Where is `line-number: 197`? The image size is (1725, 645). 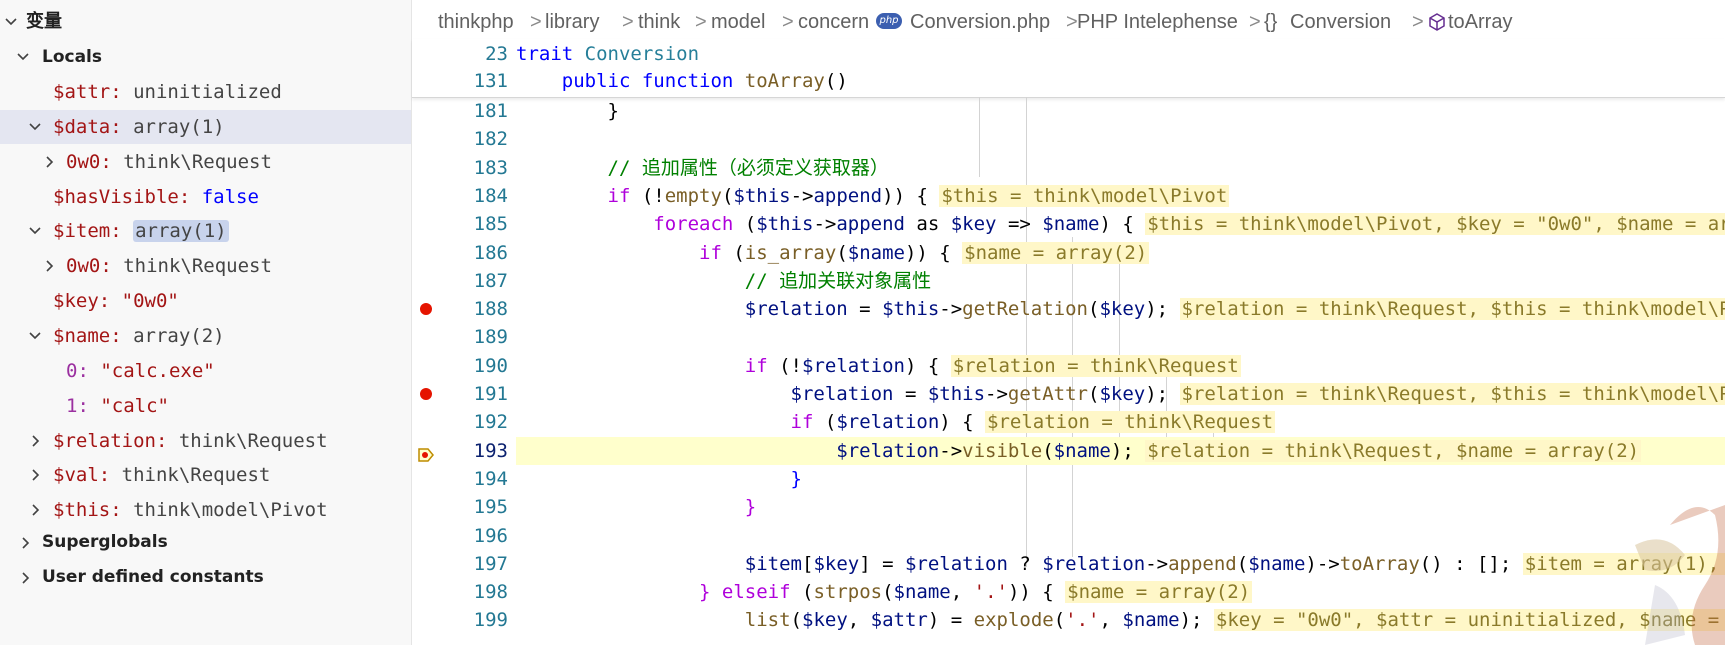
line-number: 197 is located at coordinates (490, 563).